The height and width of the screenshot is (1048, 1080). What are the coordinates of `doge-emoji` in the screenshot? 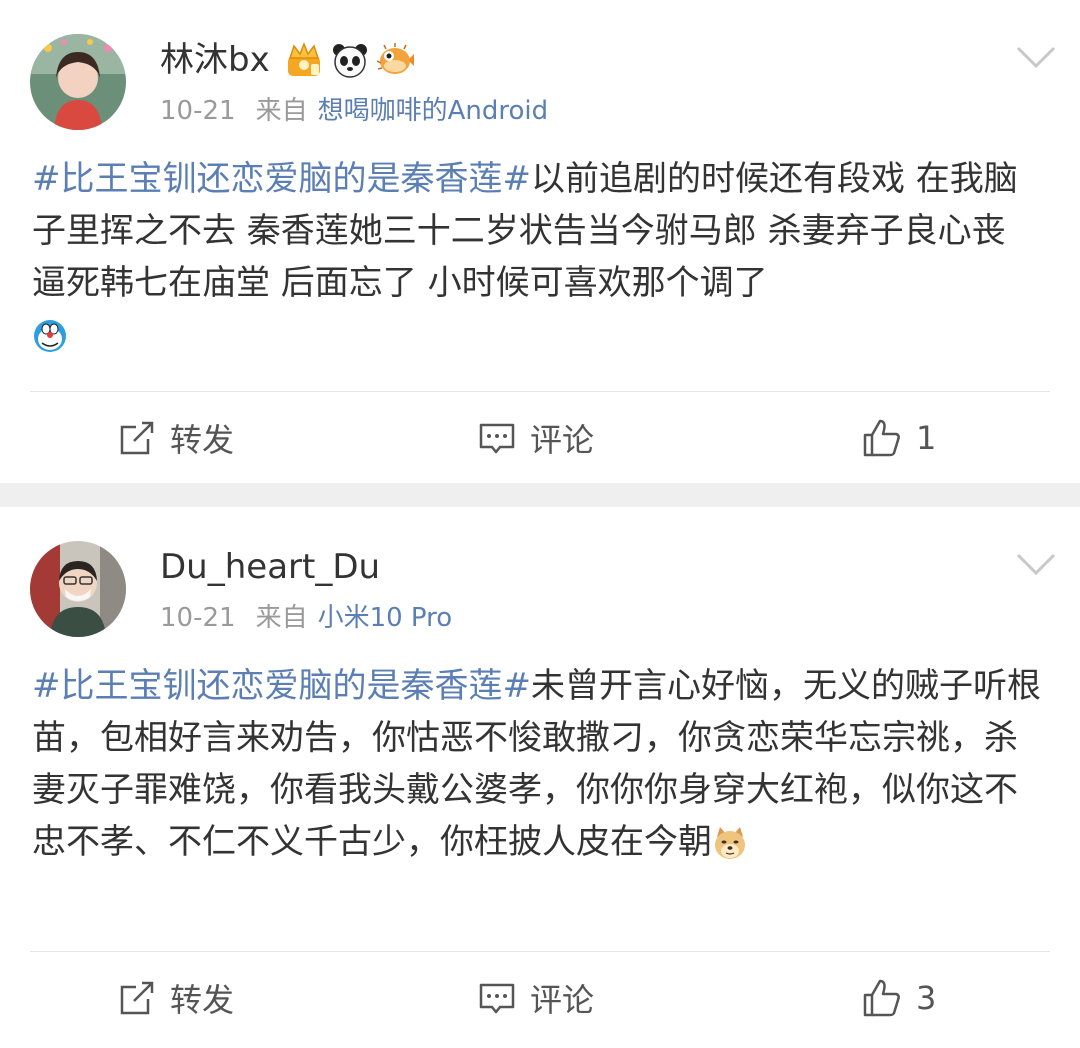 It's located at (730, 843).